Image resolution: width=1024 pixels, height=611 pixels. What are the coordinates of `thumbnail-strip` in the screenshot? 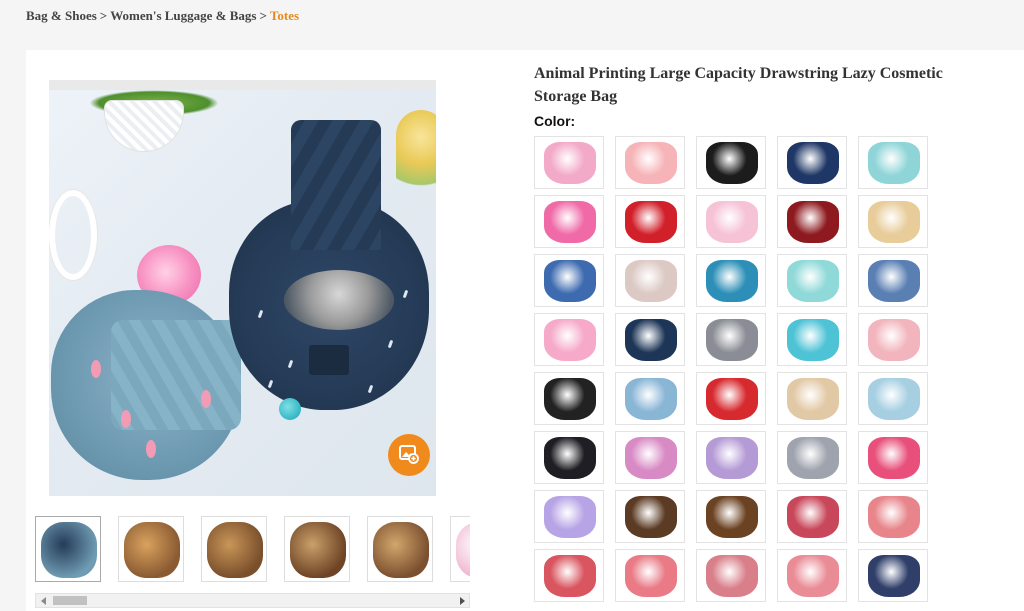 It's located at (252, 551).